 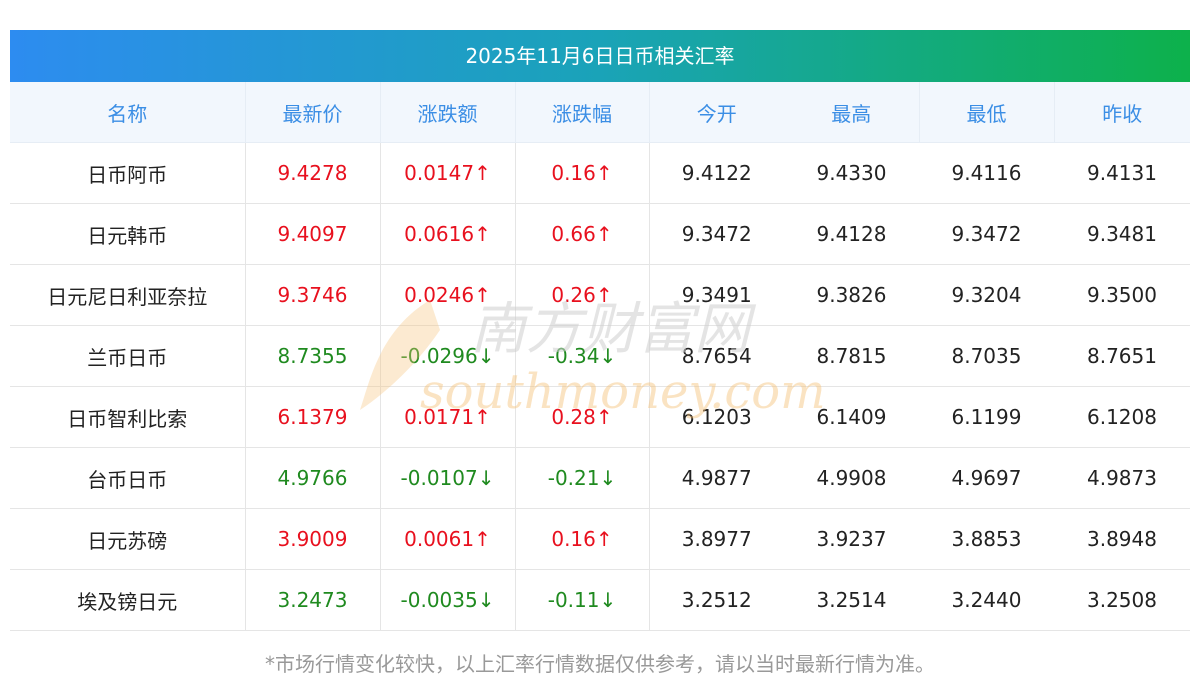 I want to click on cell-change-pct: -0.21↓, so click(x=582, y=478).